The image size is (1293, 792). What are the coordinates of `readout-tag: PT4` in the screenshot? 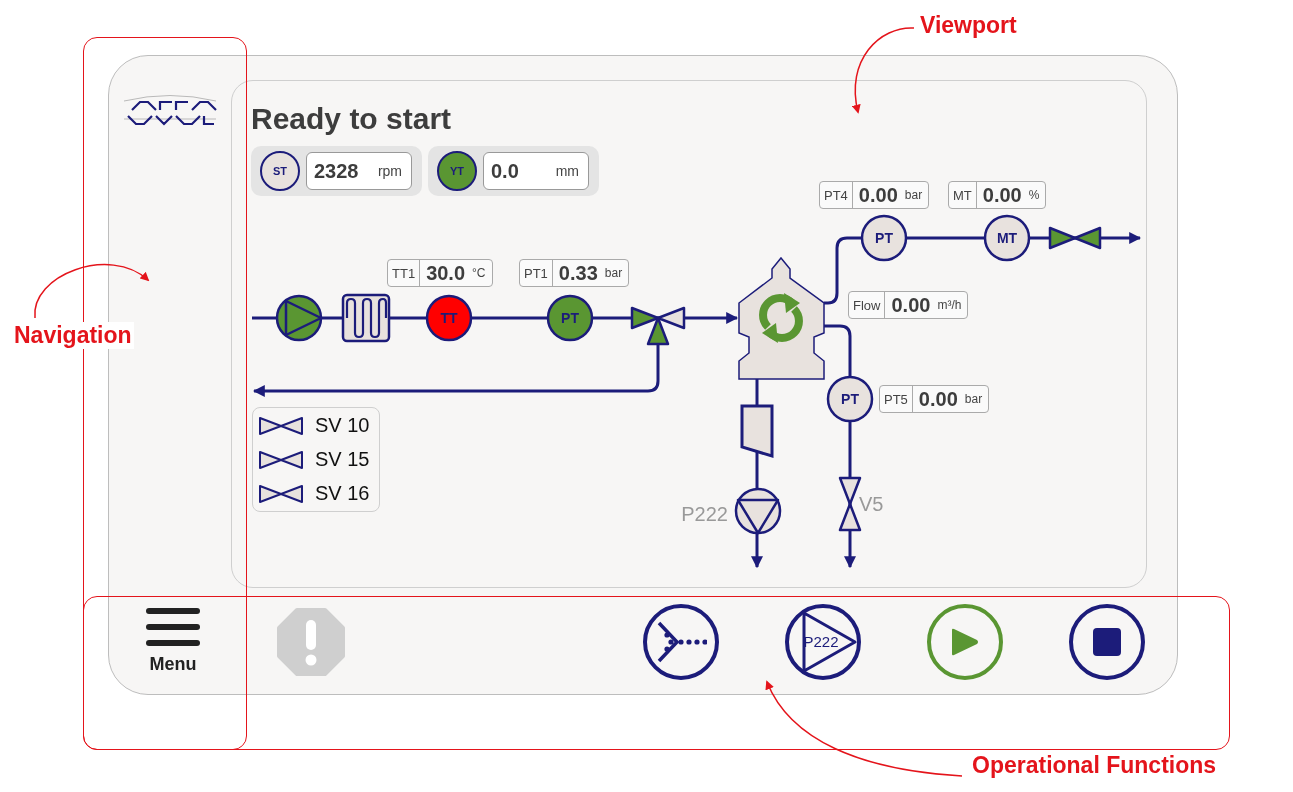 It's located at (836, 195).